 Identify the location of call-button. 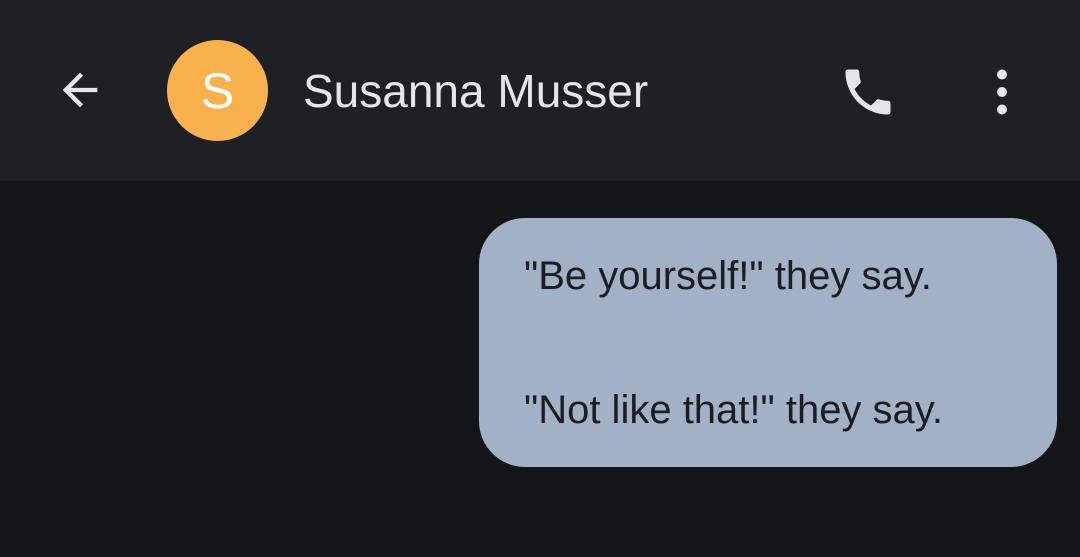
(868, 92).